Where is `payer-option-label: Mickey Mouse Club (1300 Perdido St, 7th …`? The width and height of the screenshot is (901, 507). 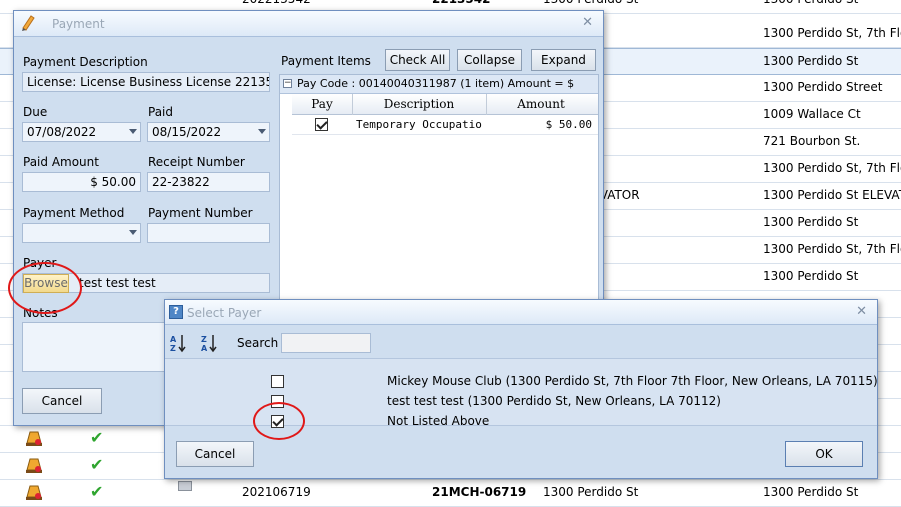 payer-option-label: Mickey Mouse Club (1300 Perdido St, 7th … is located at coordinates (632, 381).